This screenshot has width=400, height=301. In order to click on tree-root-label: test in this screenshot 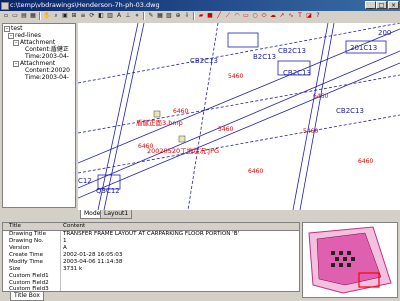, I will do `click(17, 28)`.